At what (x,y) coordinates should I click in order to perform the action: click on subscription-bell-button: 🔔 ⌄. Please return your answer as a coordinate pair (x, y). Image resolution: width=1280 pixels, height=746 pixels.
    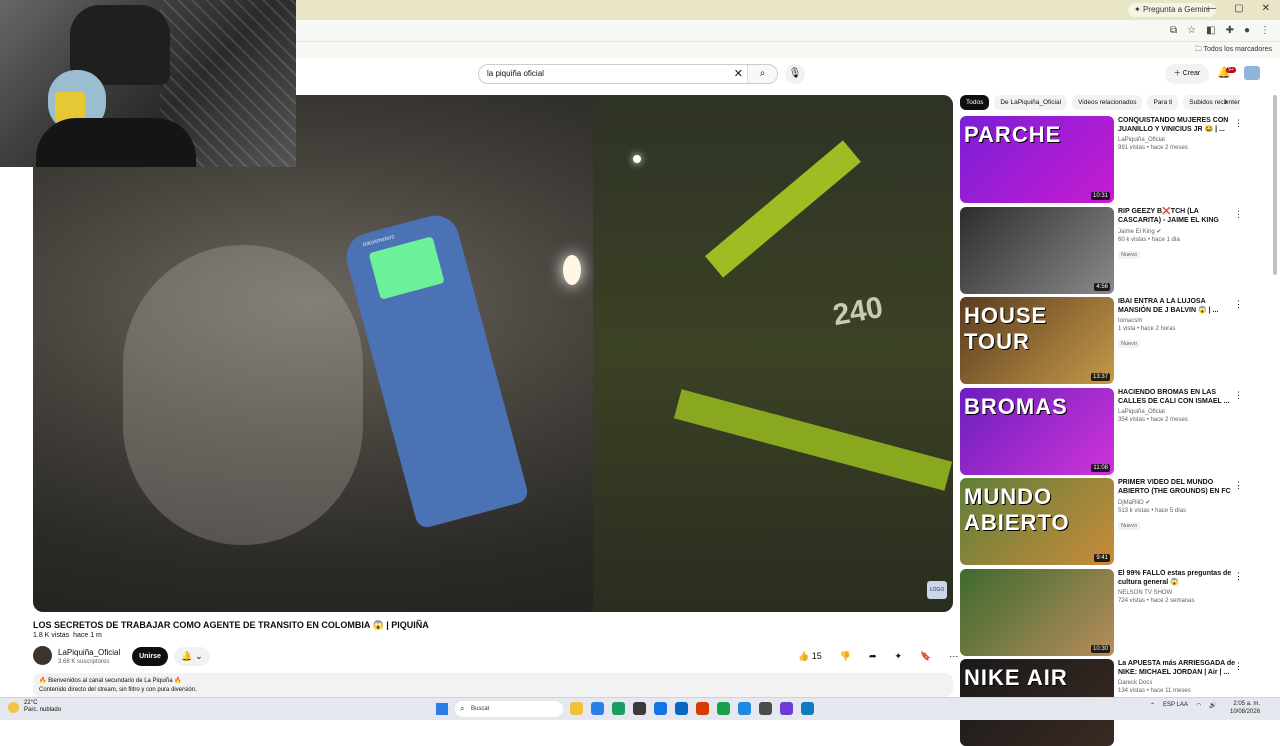
    Looking at the image, I should click on (192, 656).